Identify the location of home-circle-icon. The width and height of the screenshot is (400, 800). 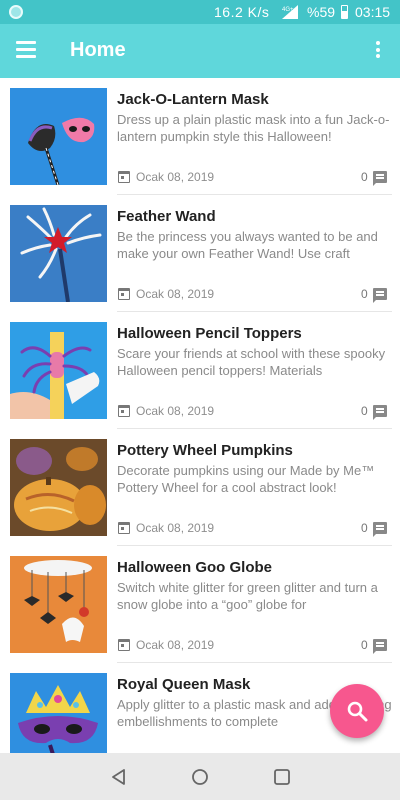
(200, 777).